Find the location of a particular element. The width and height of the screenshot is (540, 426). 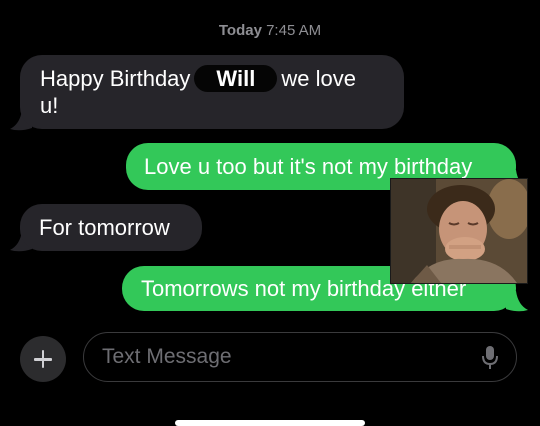

crying-boy-sticker is located at coordinates (459, 231).